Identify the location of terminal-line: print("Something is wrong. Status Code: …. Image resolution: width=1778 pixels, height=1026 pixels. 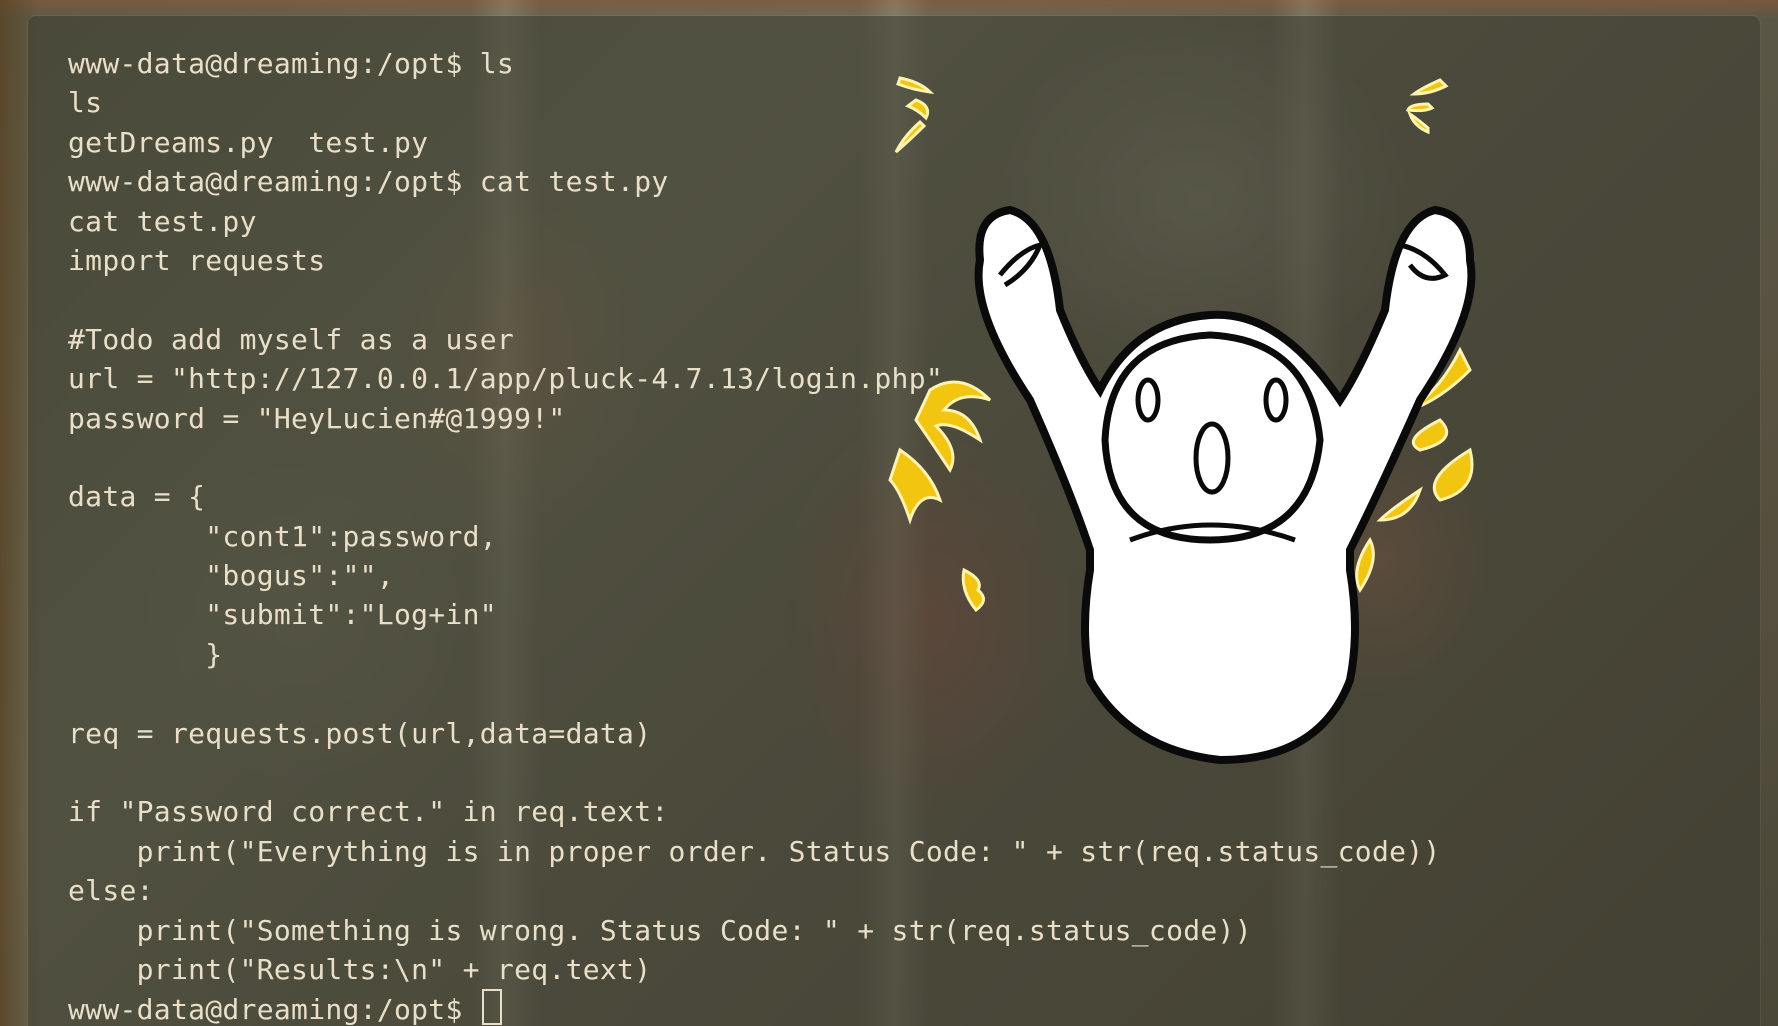
(660, 930).